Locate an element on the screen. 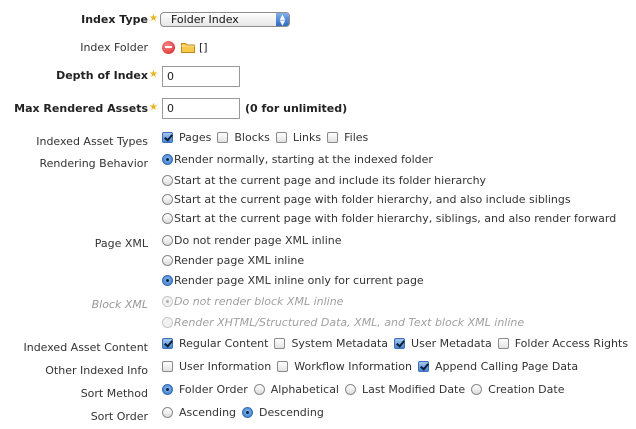 The height and width of the screenshot is (429, 636). page-xml-label: Page XML is located at coordinates (121, 243).